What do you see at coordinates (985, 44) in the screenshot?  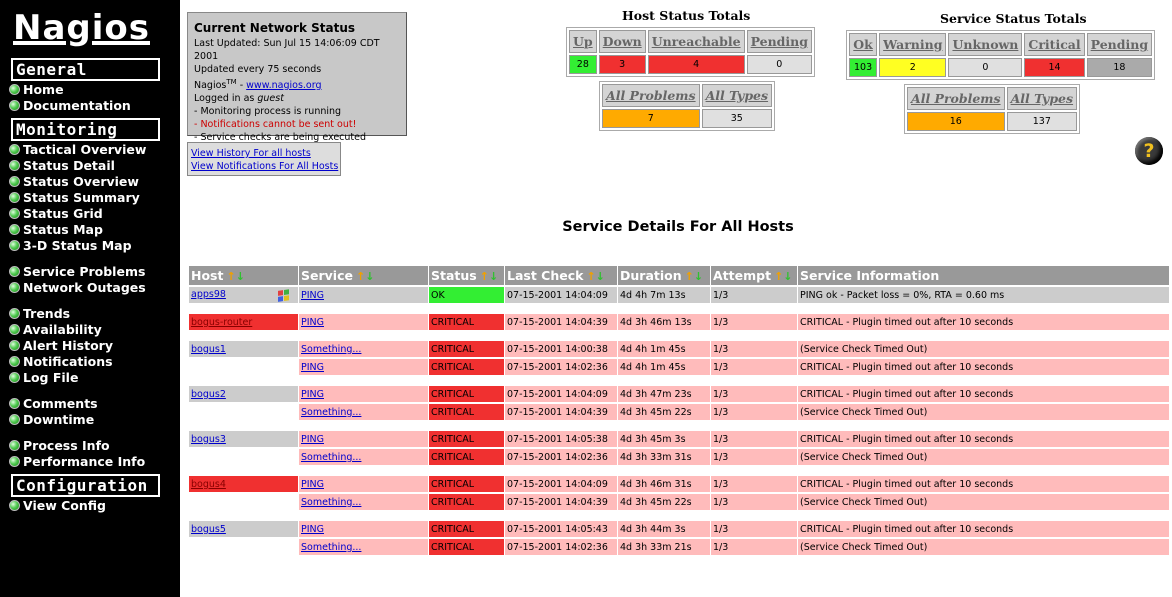 I see `totals-link-unknown: Unknown` at bounding box center [985, 44].